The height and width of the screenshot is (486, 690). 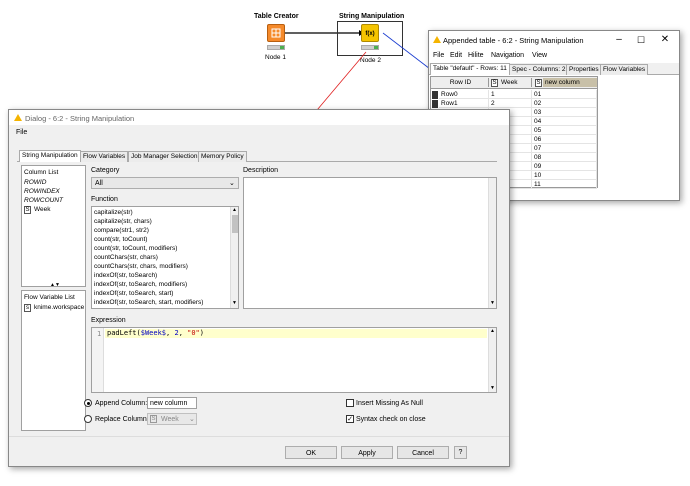 I want to click on function-item: indexOf(str, toSearch, modifiers), so click(x=140, y=284).